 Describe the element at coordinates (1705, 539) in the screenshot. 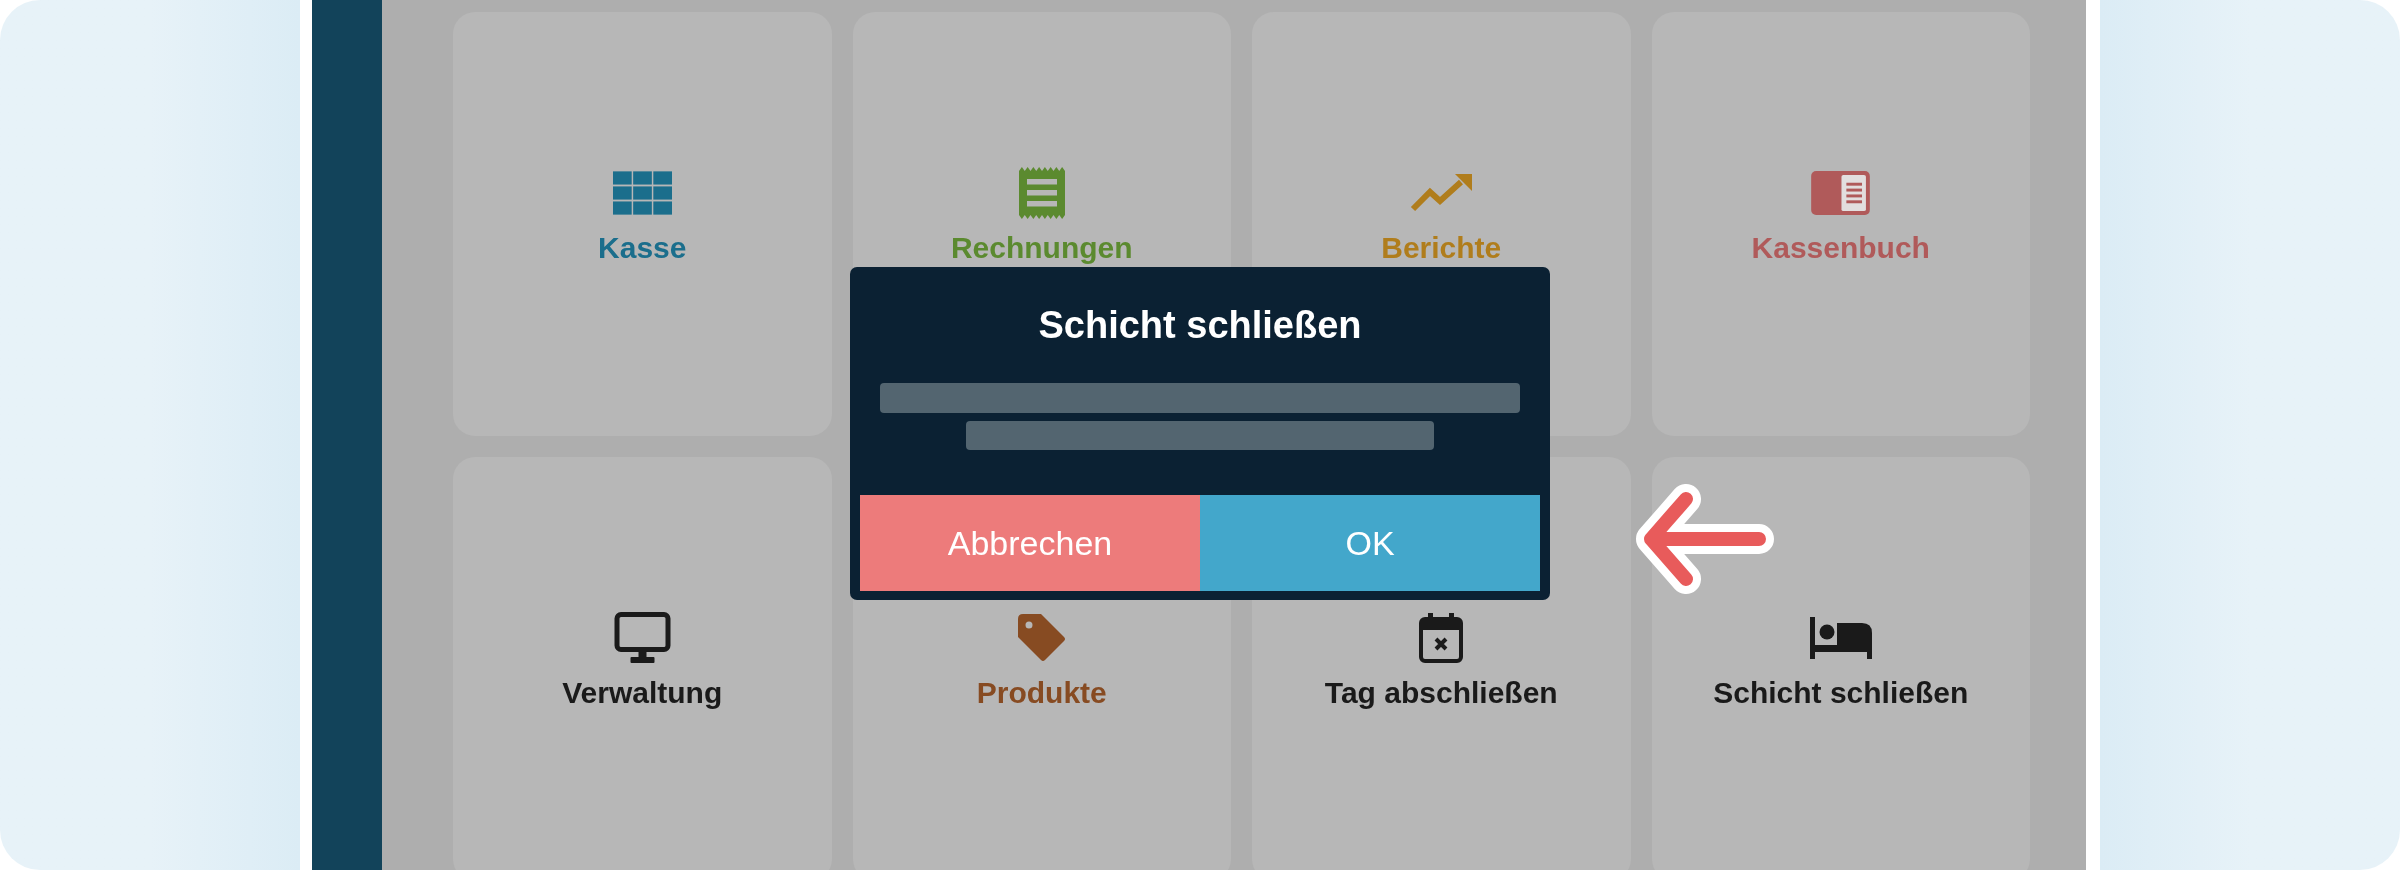

I see `left-arrow-icon` at that location.